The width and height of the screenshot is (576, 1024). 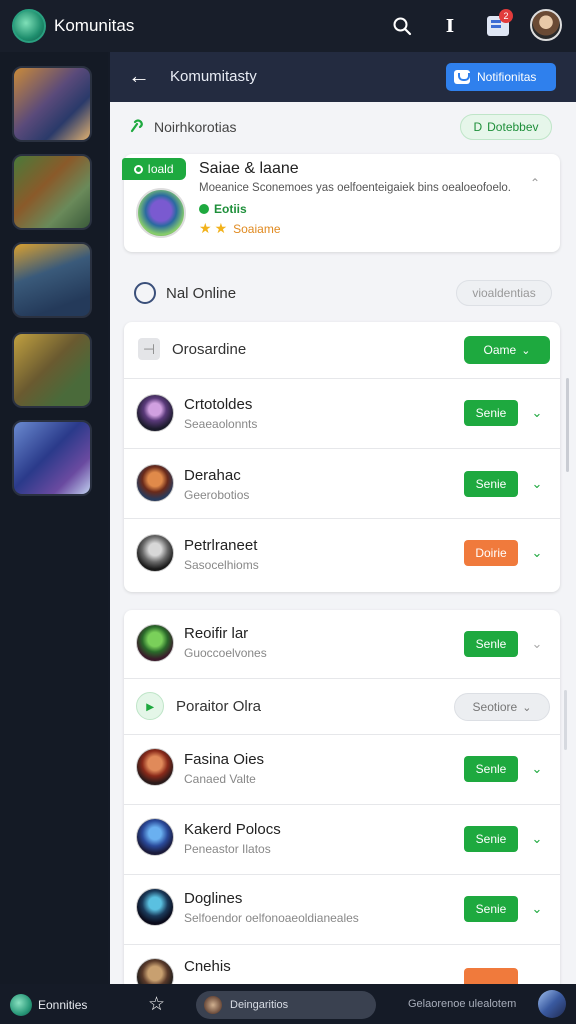 What do you see at coordinates (225, 653) in the screenshot?
I see `entry-subtitle: Guoccoelvones` at bounding box center [225, 653].